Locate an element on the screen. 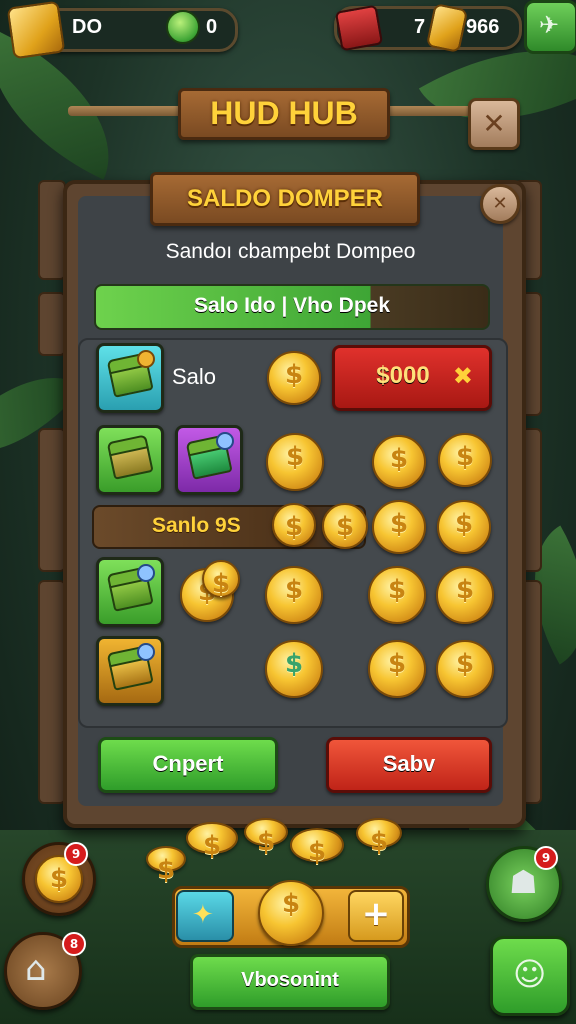 This screenshot has width=576, height=1024. boost-button: ✦ is located at coordinates (205, 916).